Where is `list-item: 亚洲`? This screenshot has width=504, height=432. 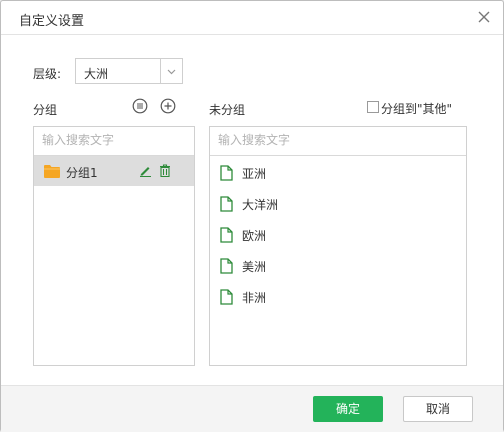
list-item: 亚洲 is located at coordinates (337, 174).